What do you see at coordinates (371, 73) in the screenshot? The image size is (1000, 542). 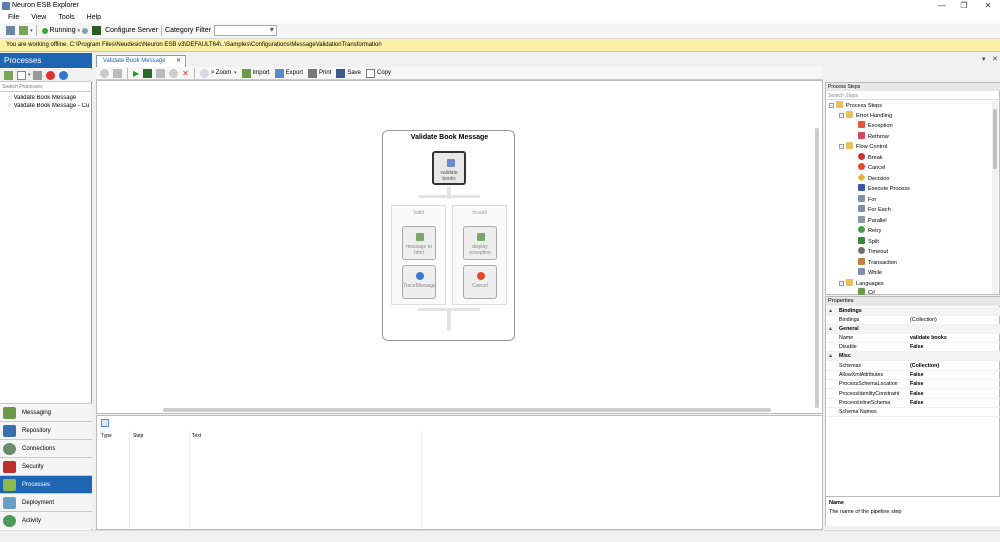 I see `copy-icon` at bounding box center [371, 73].